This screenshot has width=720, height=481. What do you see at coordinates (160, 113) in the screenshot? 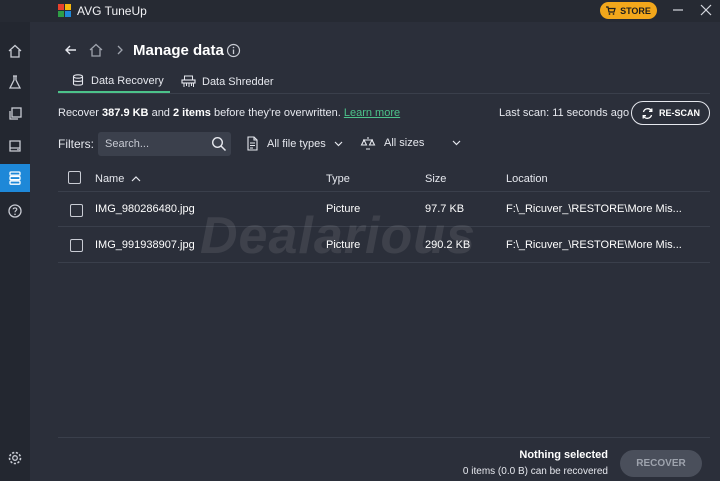
I see `summary-text: and` at bounding box center [160, 113].